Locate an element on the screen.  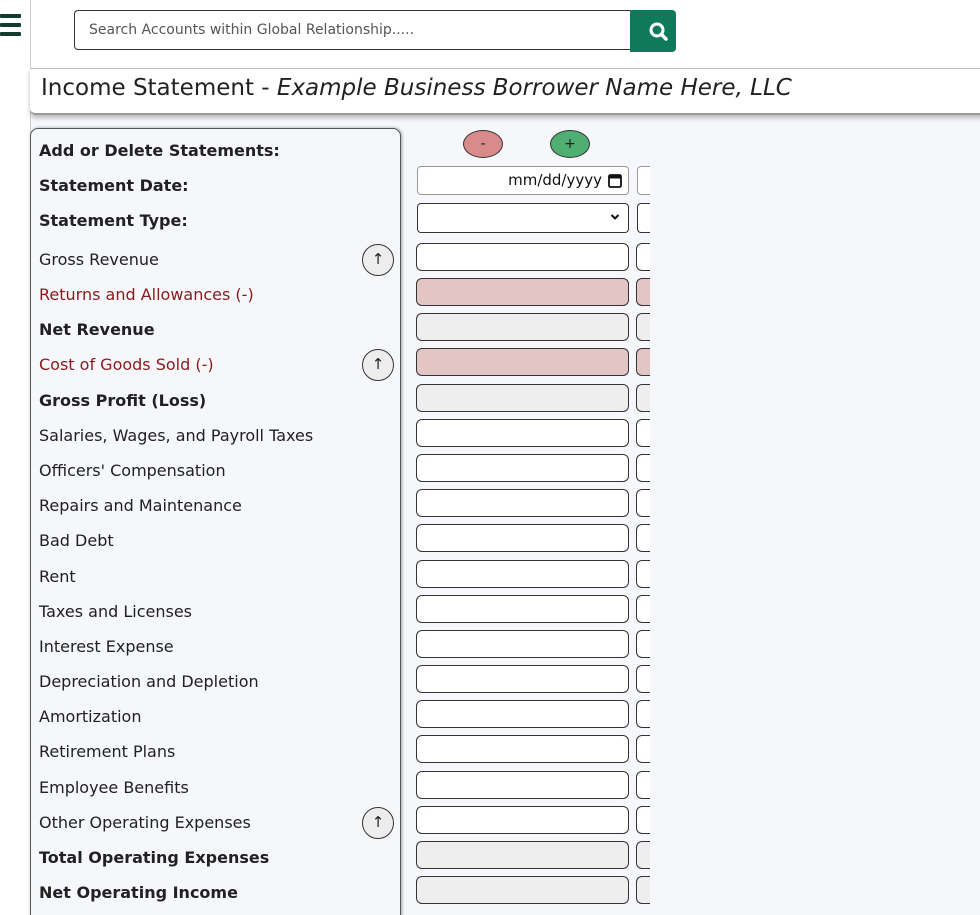
date-placeholder: mm/dd/yyyy is located at coordinates (555, 180).